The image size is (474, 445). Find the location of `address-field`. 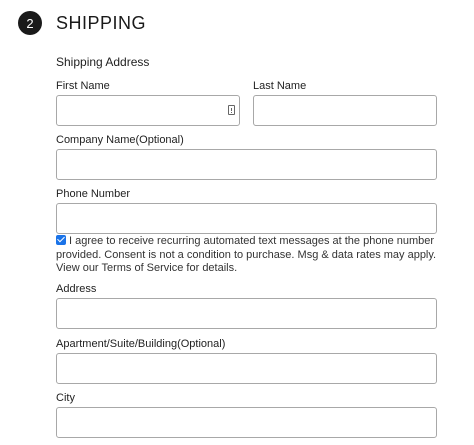

address-field is located at coordinates (246, 313).